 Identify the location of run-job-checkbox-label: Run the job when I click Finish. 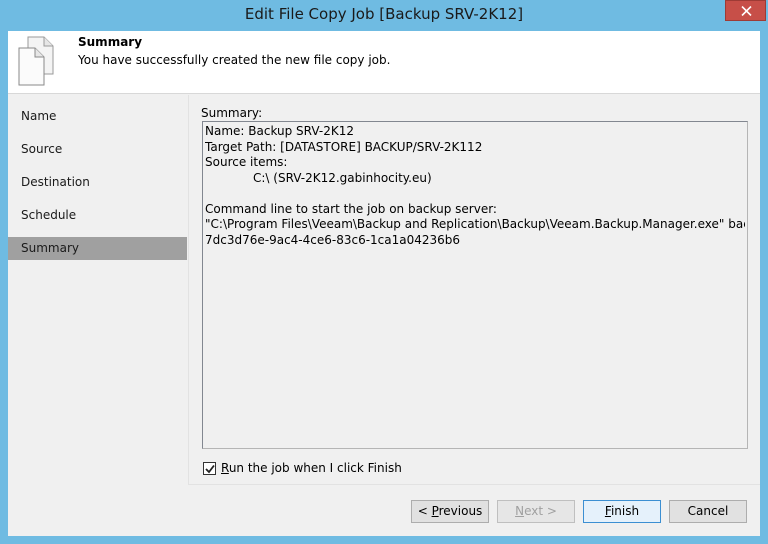
(311, 468).